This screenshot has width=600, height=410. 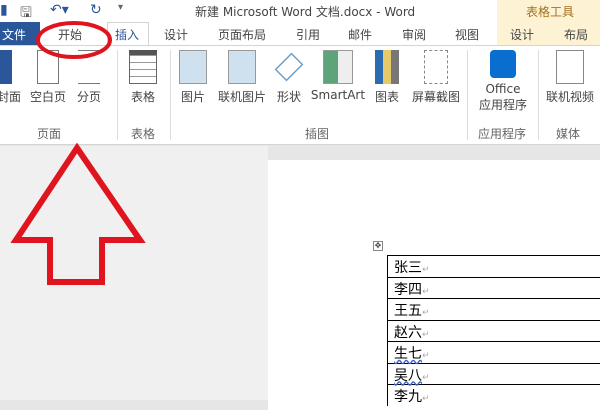 I want to click on annotation-overlay, so click(x=78, y=153).